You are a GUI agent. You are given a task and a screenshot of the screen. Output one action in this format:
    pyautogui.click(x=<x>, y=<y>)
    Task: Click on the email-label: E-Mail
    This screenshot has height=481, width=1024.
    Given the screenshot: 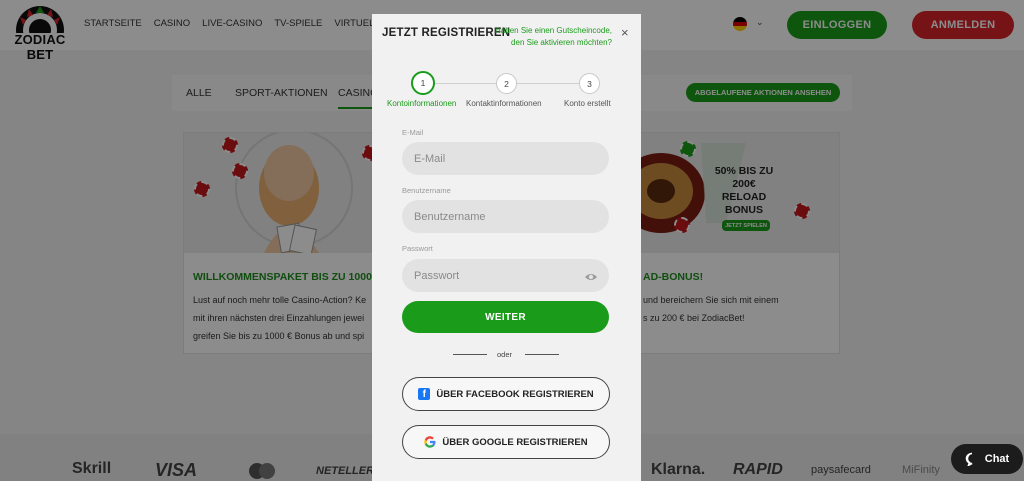 What is the action you would take?
    pyautogui.click(x=413, y=132)
    